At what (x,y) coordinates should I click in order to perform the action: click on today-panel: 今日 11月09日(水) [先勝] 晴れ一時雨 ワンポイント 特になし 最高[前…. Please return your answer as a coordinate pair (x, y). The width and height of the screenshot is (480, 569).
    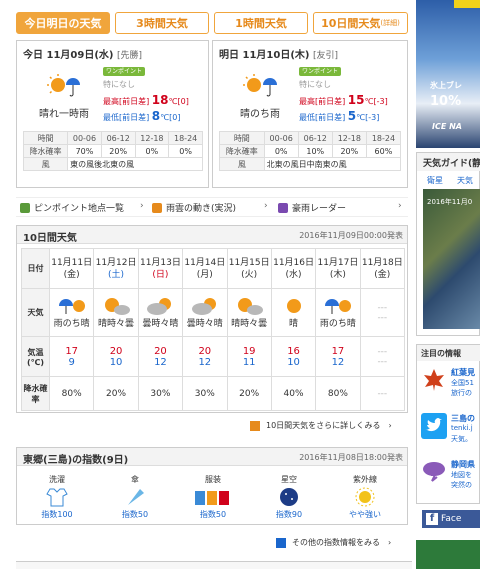
    Looking at the image, I should click on (112, 114).